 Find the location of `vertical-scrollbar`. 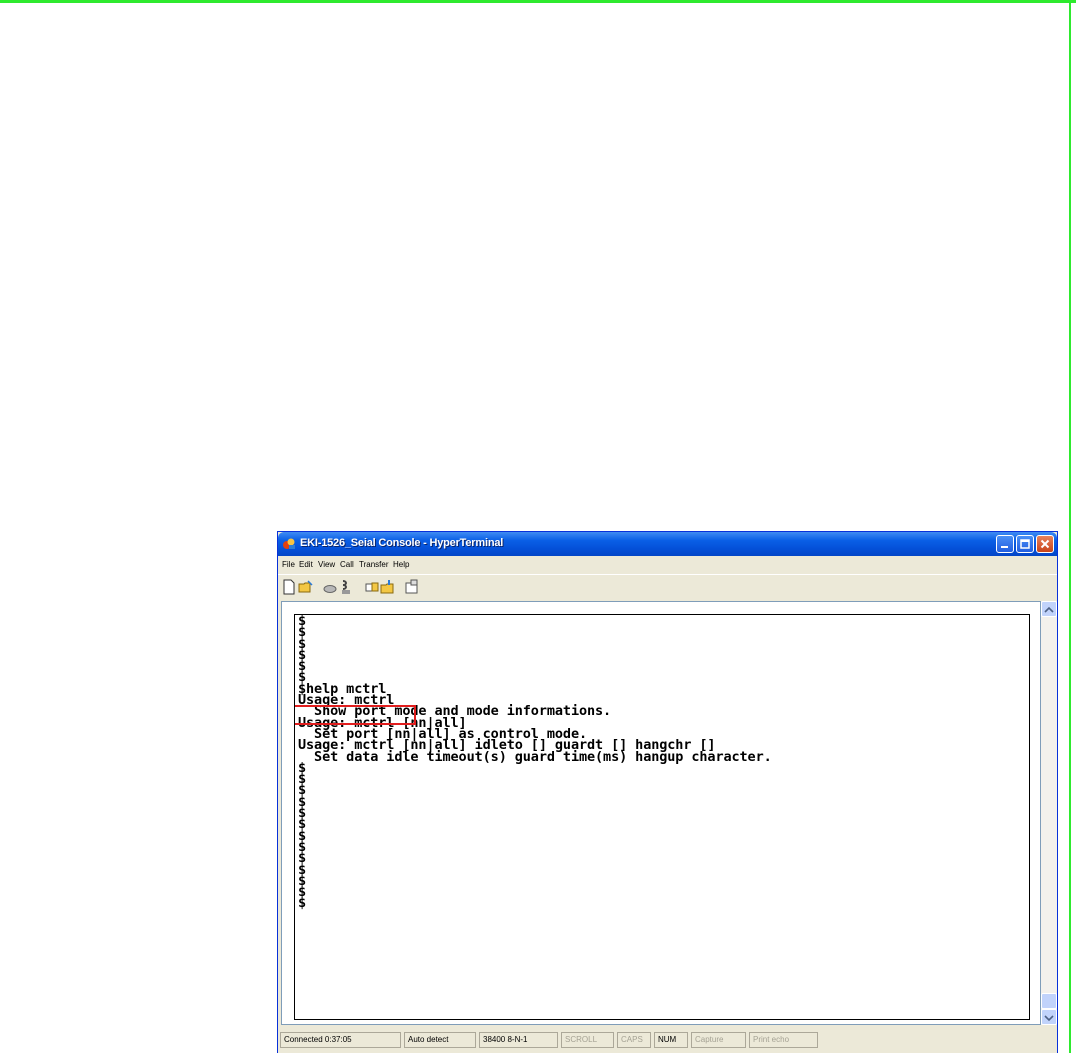

vertical-scrollbar is located at coordinates (1049, 813).